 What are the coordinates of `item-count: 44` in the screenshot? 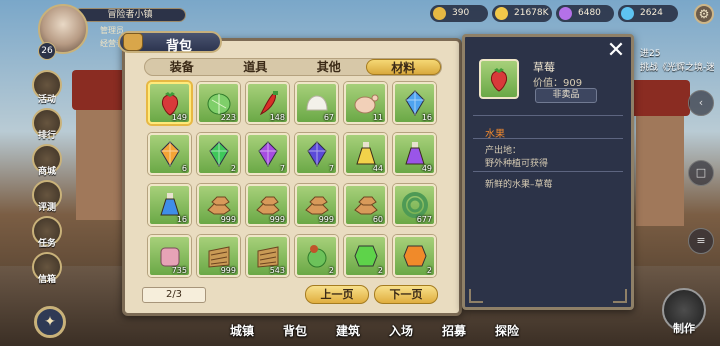 It's located at (377, 168).